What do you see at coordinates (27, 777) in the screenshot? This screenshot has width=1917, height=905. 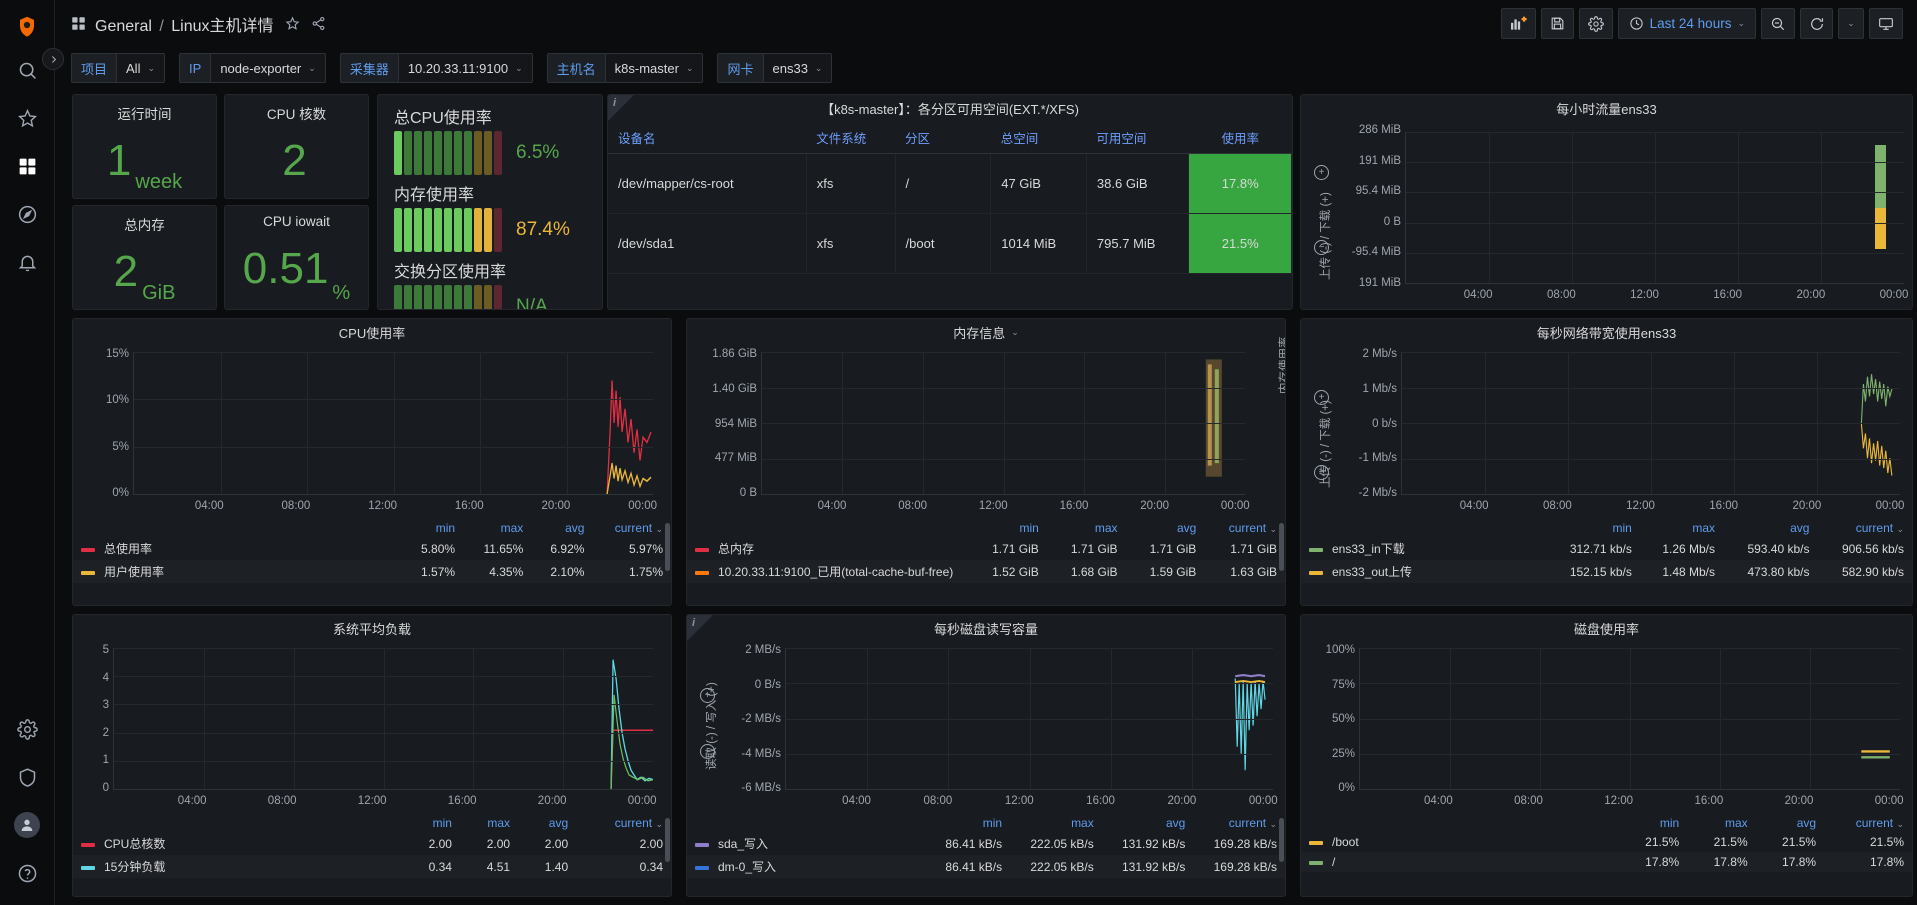 I see `sidebar-item-server-admin` at bounding box center [27, 777].